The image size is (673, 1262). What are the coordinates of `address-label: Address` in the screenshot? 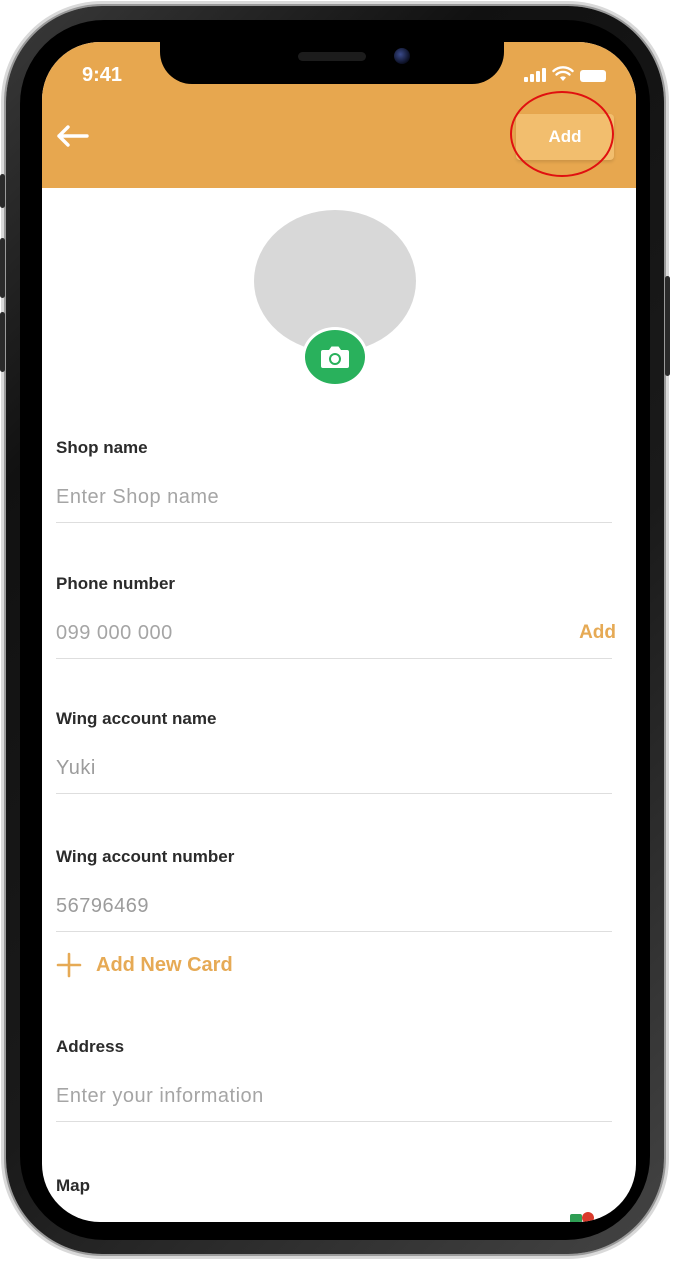 It's located at (90, 1046).